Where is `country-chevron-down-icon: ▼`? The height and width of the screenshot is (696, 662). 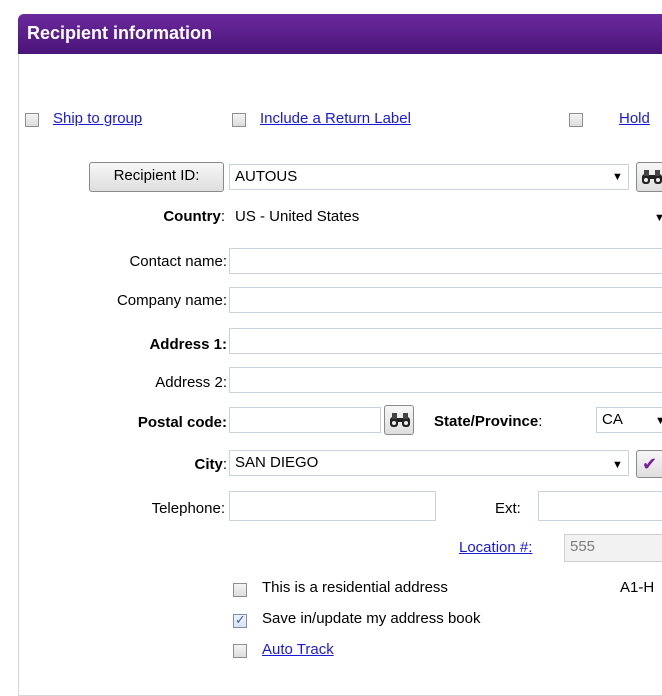
country-chevron-down-icon: ▼ is located at coordinates (658, 218).